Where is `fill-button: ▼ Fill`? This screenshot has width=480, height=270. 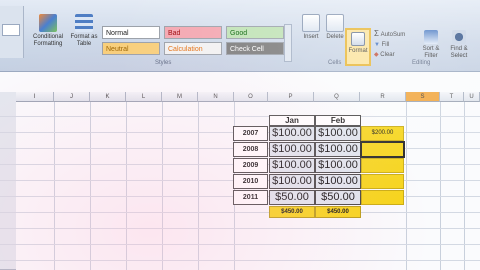 fill-button: ▼ Fill is located at coordinates (394, 45).